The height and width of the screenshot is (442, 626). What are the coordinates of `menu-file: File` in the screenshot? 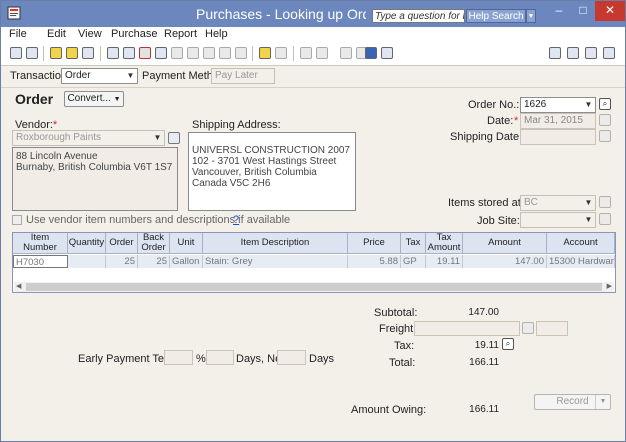 It's located at (18, 34).